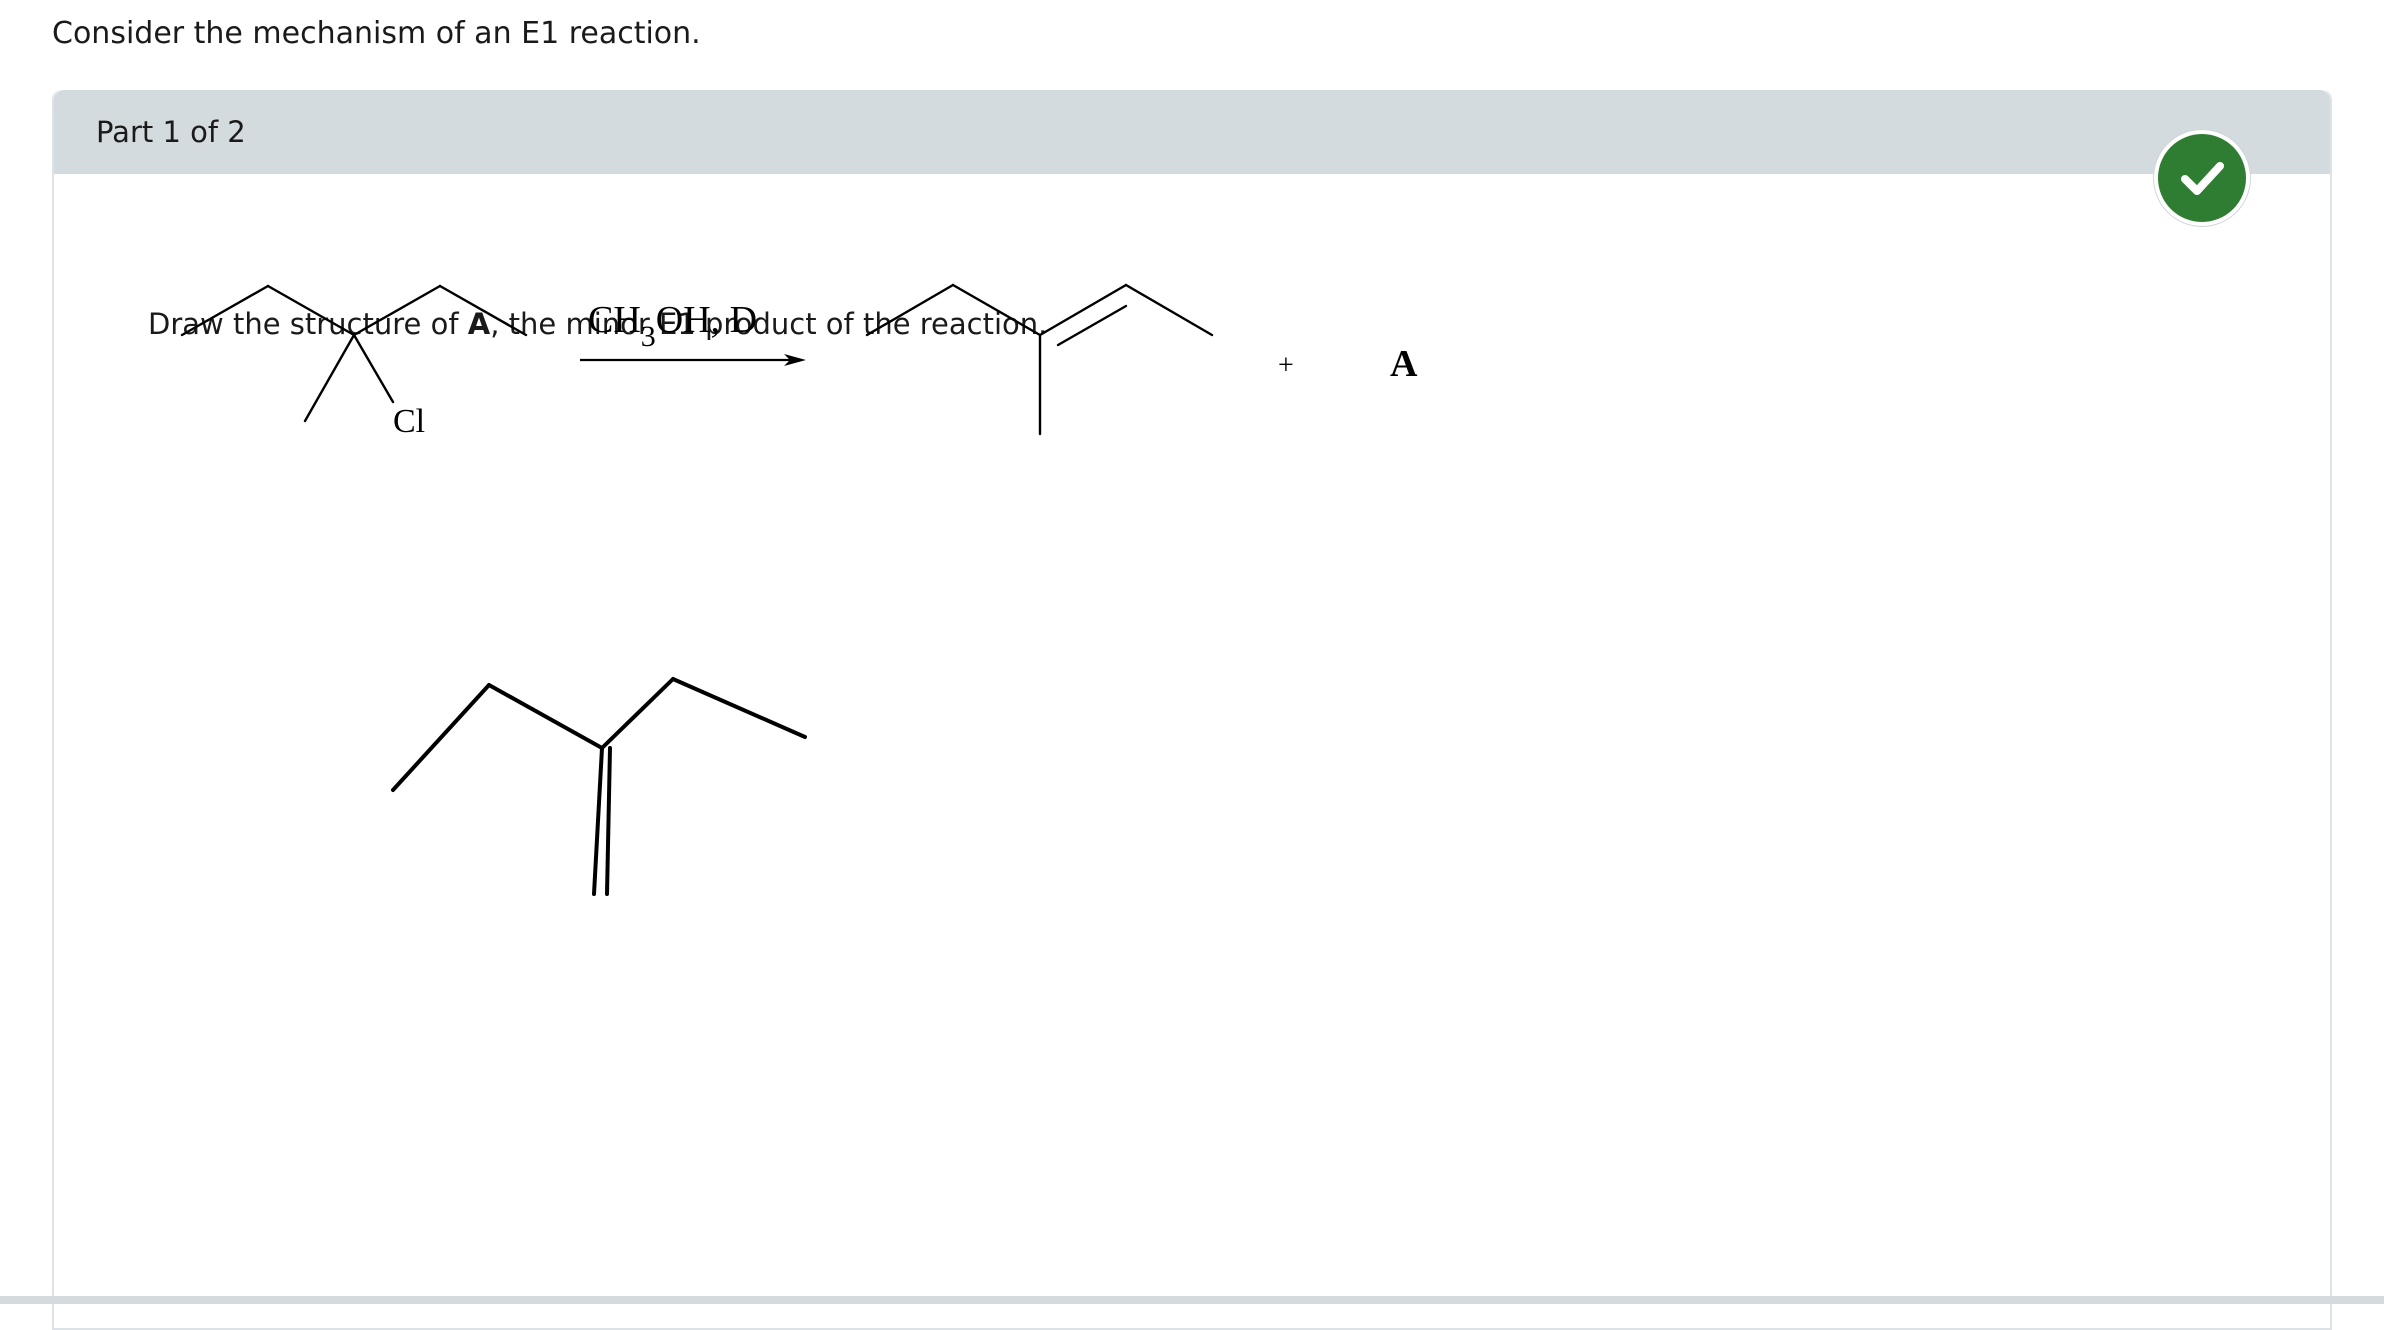 The image size is (2384, 1330). What do you see at coordinates (599, 786) in the screenshot?
I see `answer-structure-drawing` at bounding box center [599, 786].